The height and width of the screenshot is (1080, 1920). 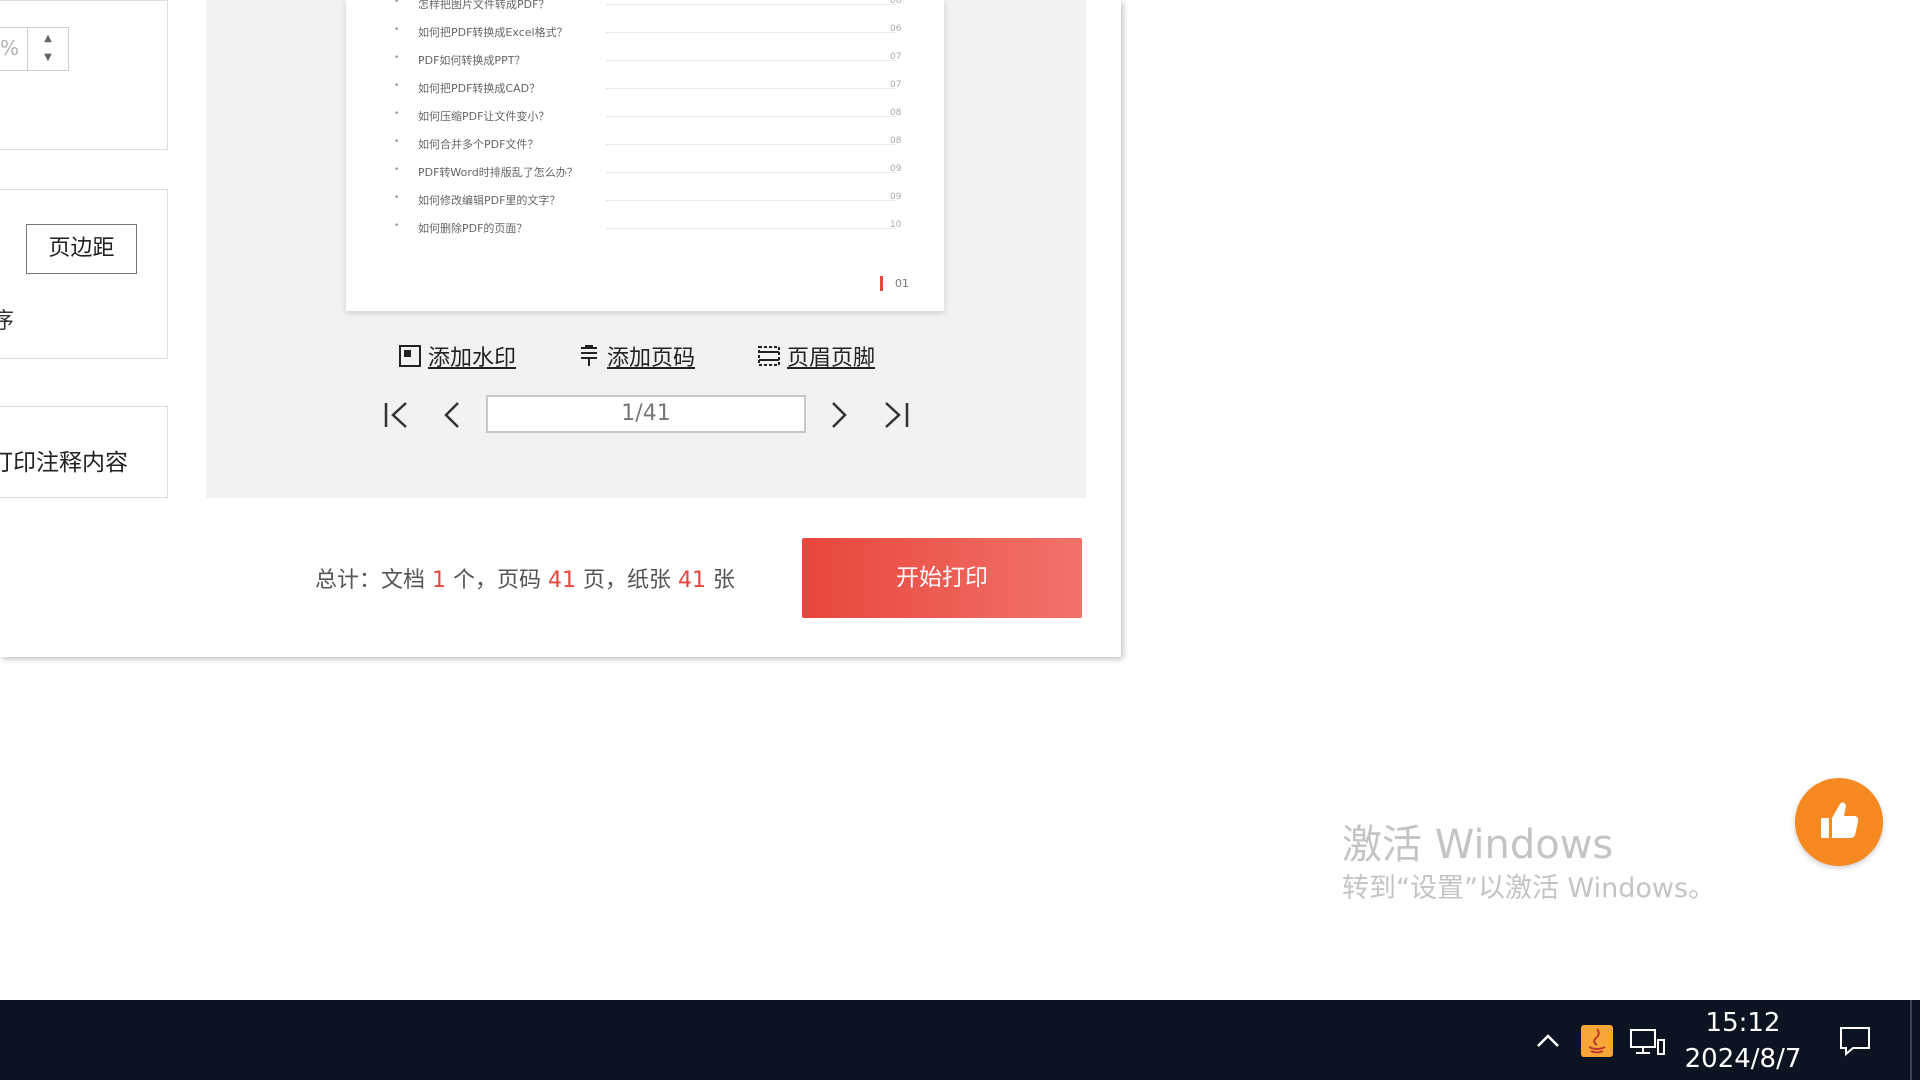 What do you see at coordinates (1743, 1059) in the screenshot?
I see `clock-date: 2024/8/7` at bounding box center [1743, 1059].